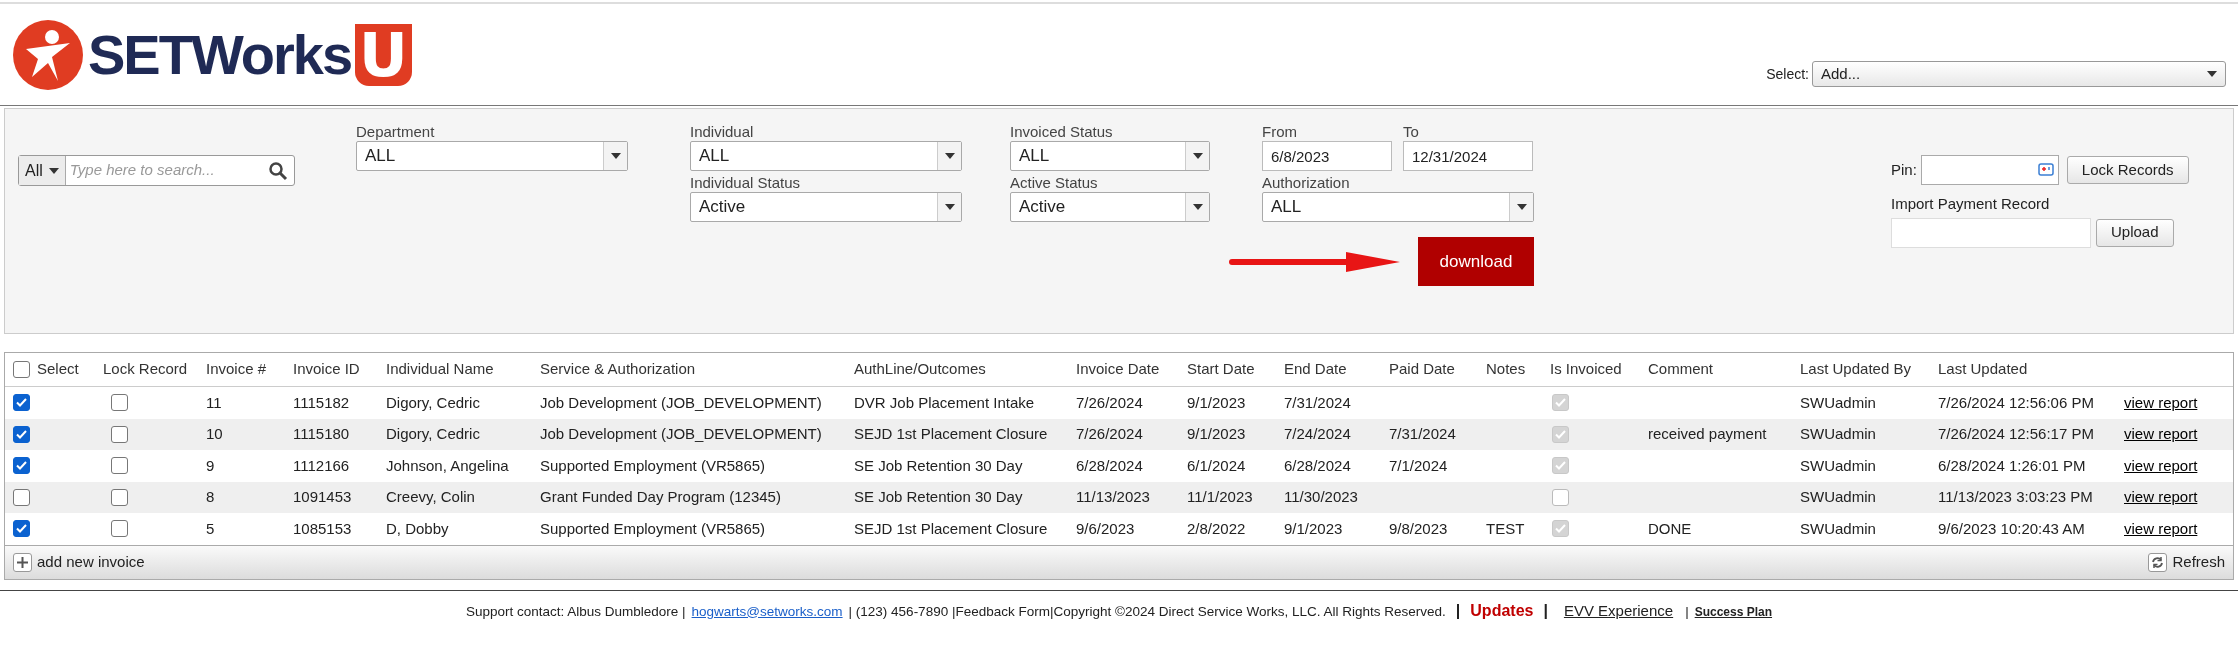 This screenshot has width=2238, height=663. Describe the element at coordinates (214, 402) in the screenshot. I see `table-cell: 11` at that location.